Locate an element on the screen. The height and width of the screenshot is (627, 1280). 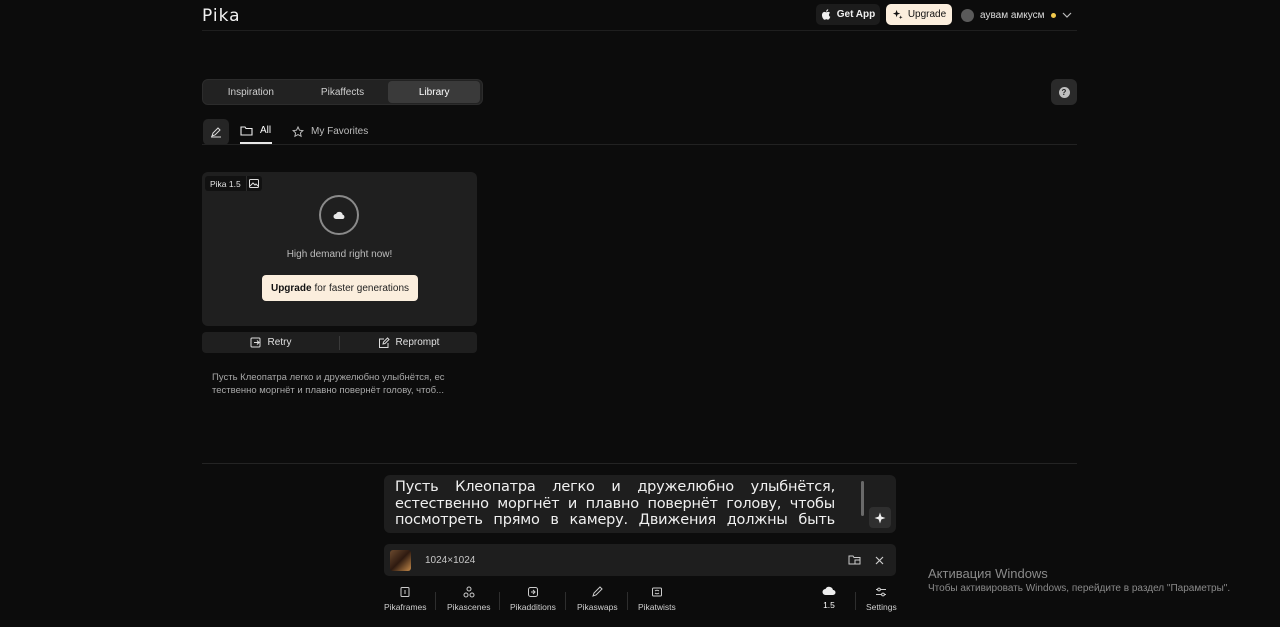
additions-icon is located at coordinates (532, 592).